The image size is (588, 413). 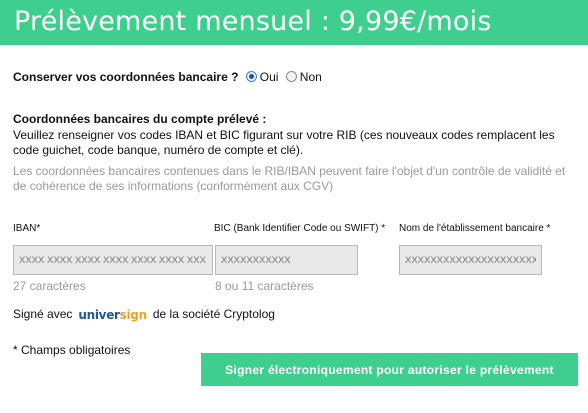 What do you see at coordinates (113, 260) in the screenshot?
I see `iban-input` at bounding box center [113, 260].